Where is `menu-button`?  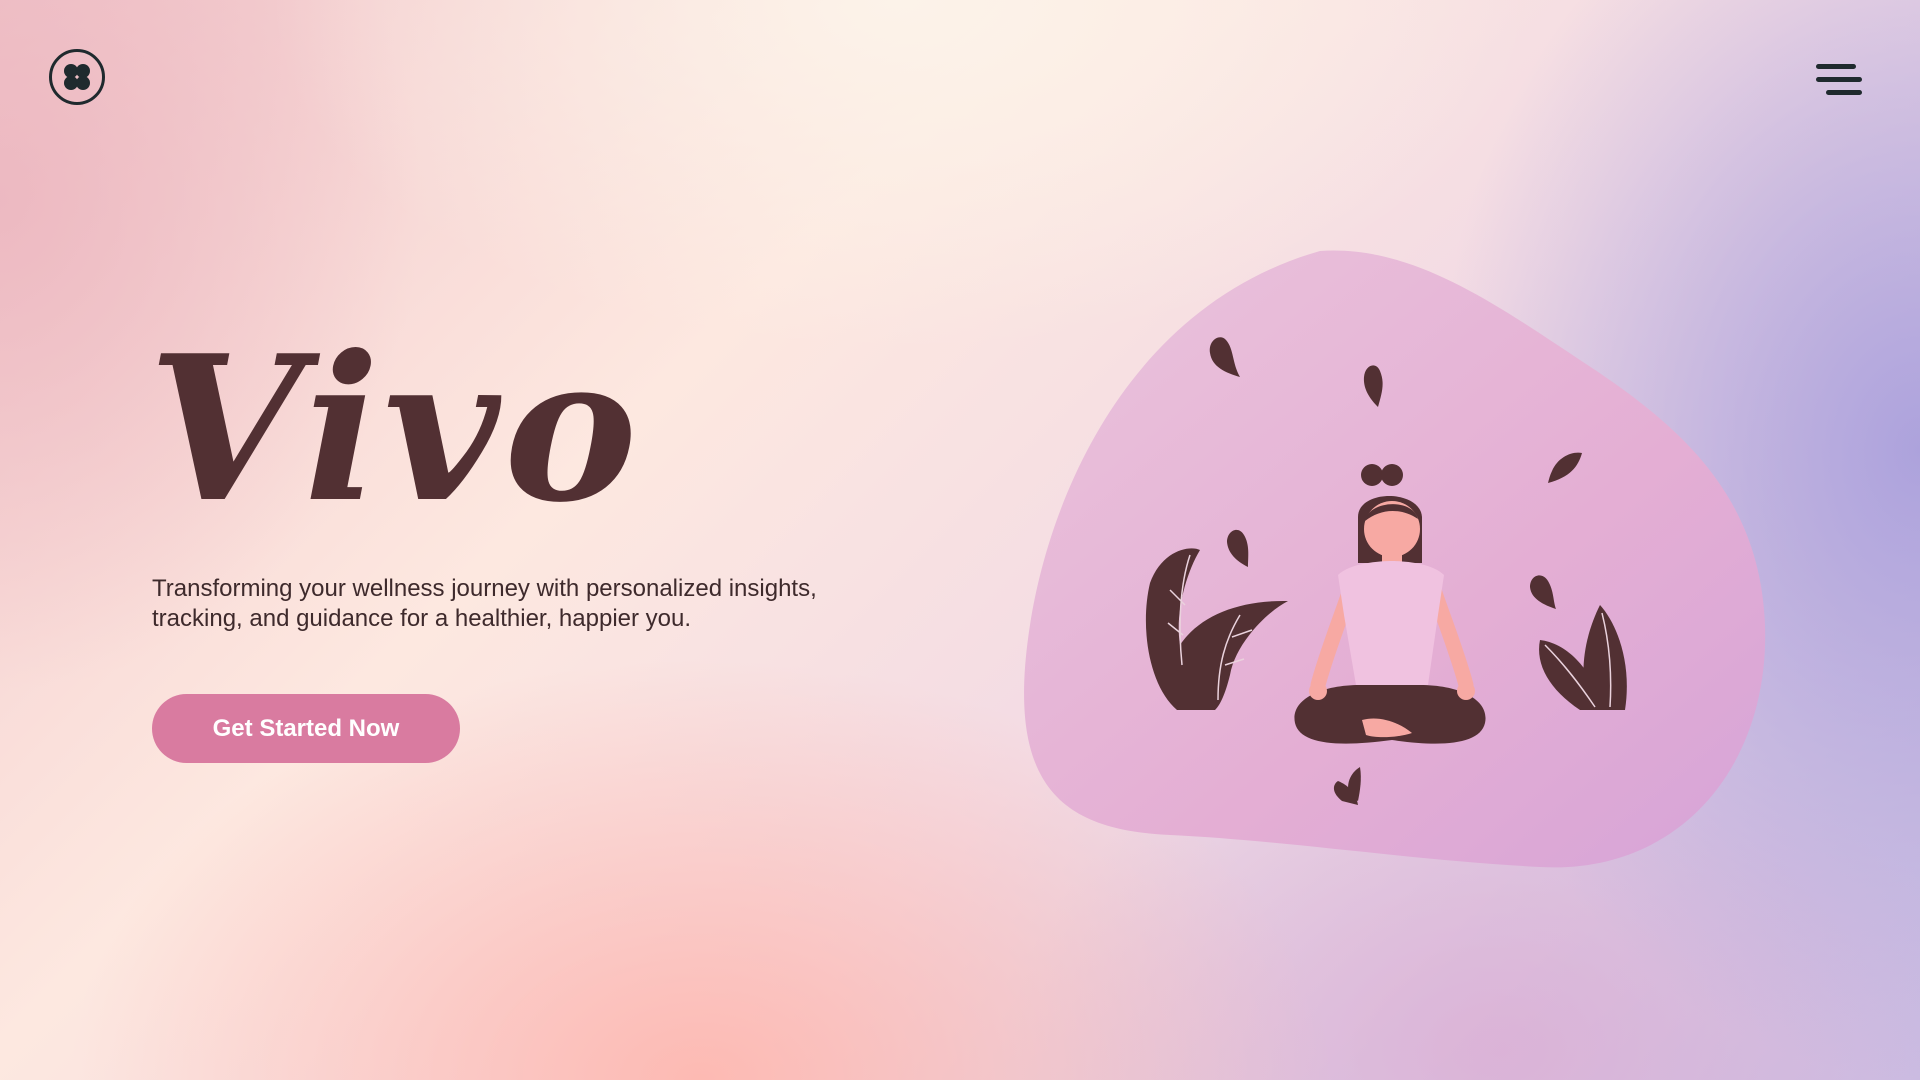
menu-button is located at coordinates (1839, 80).